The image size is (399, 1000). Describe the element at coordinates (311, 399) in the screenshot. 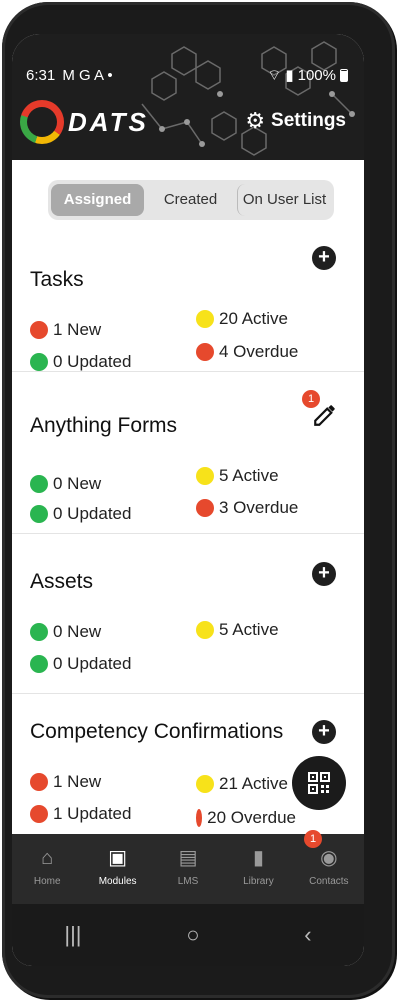

I see `forms-notification-badge: 1` at that location.